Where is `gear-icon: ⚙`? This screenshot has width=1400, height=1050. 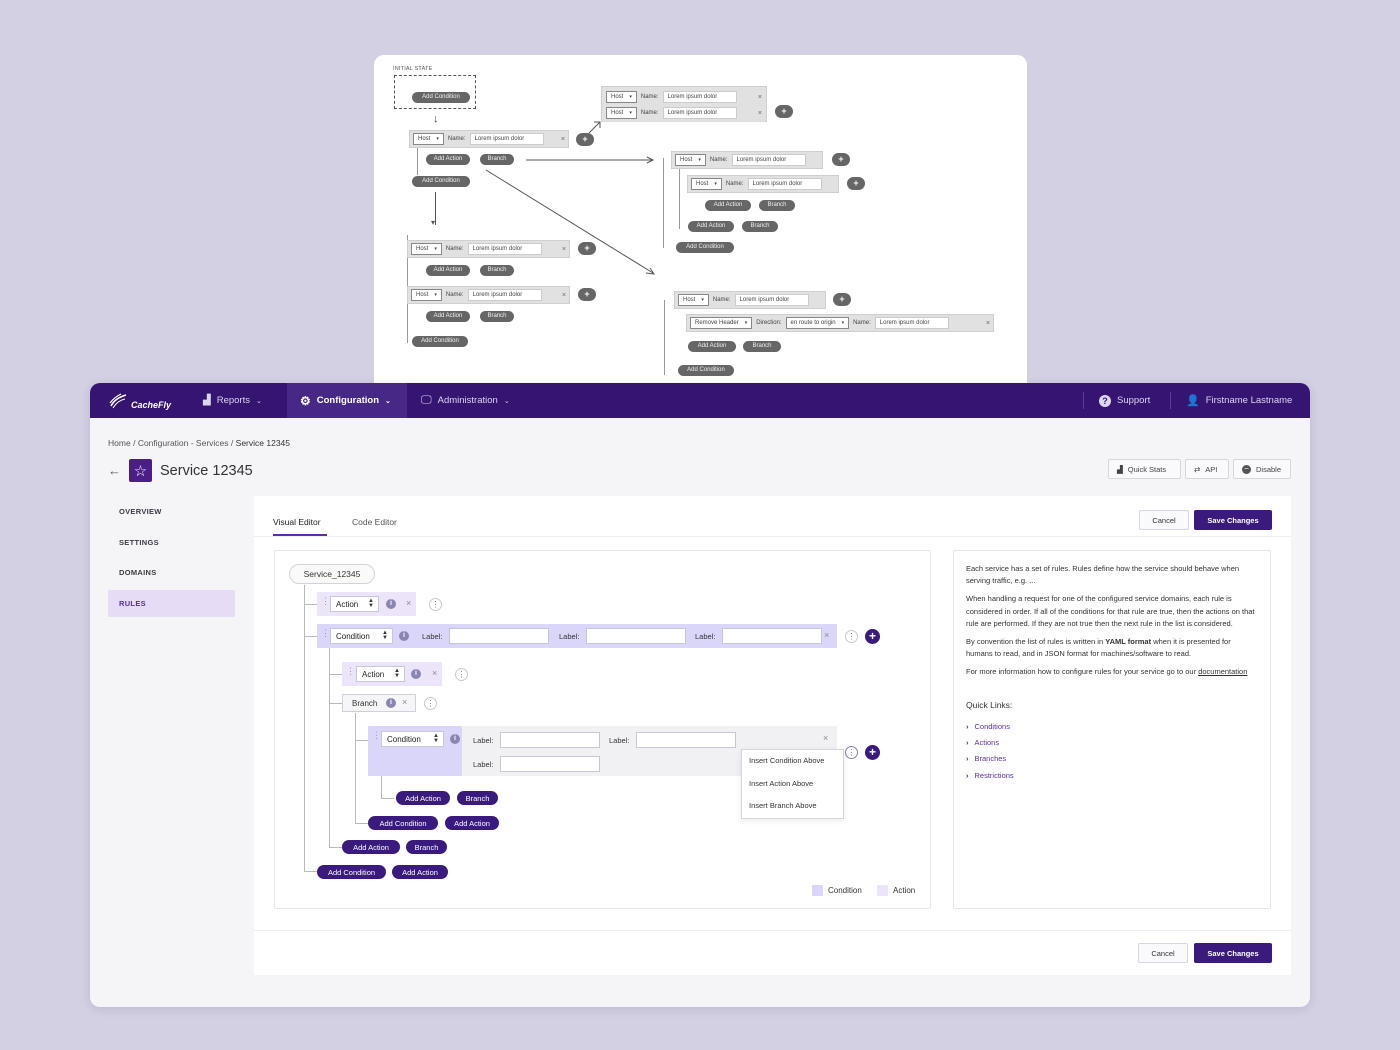 gear-icon: ⚙ is located at coordinates (305, 400).